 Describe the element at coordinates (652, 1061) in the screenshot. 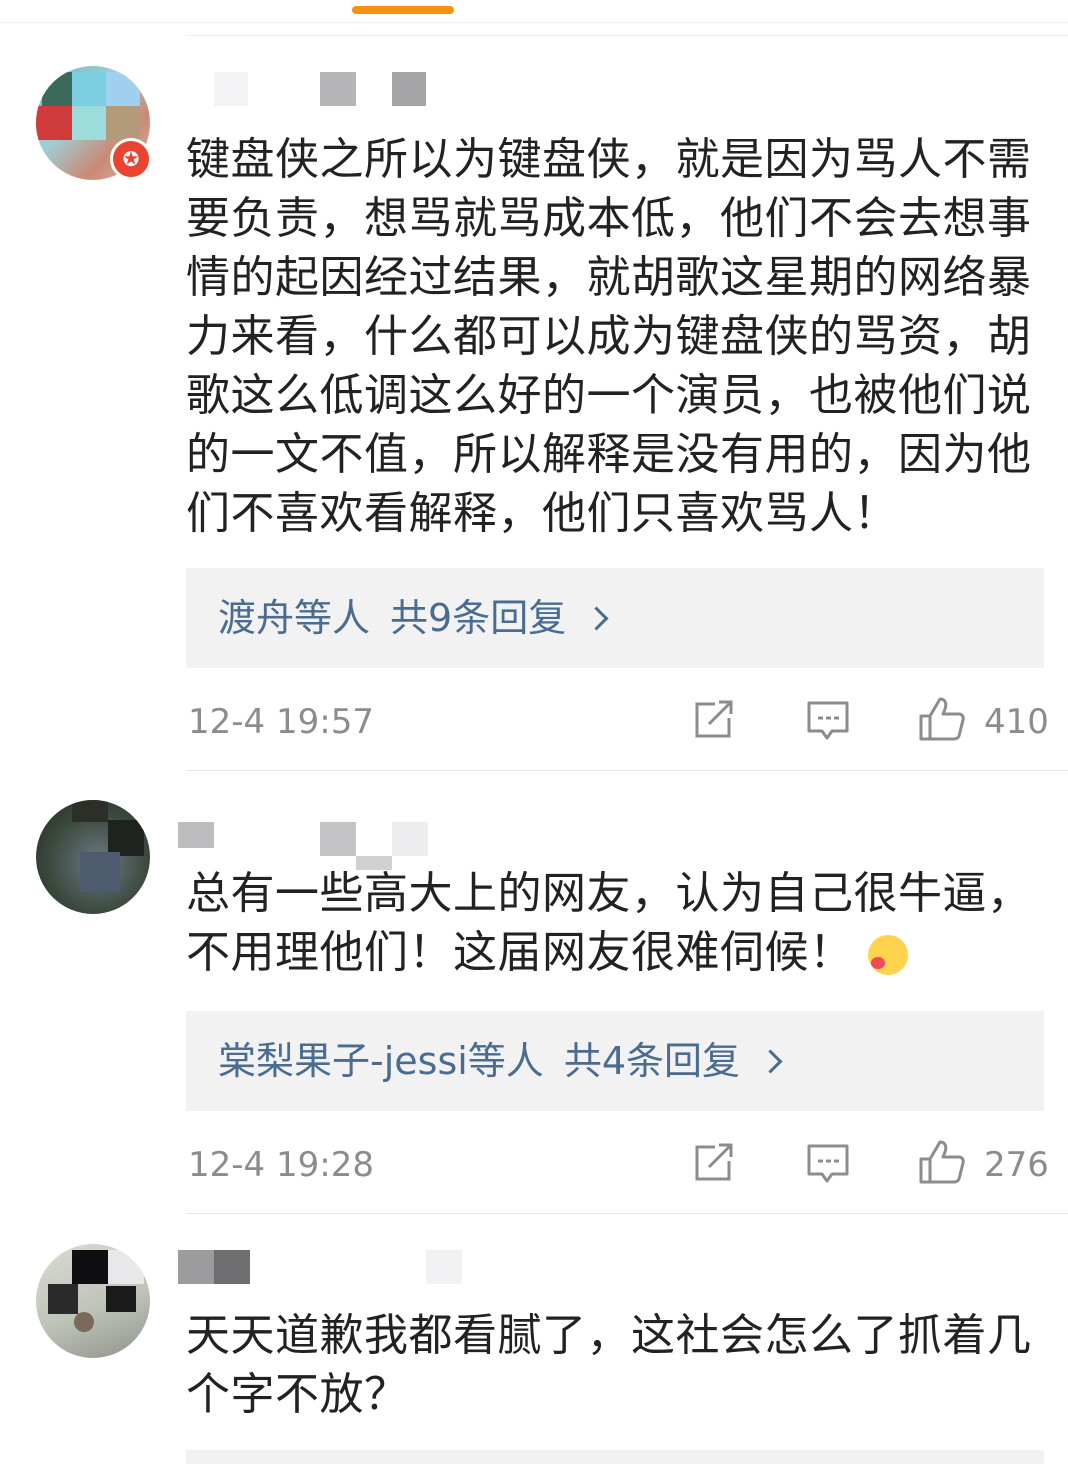

I see `reply-count: 共4条回复` at that location.